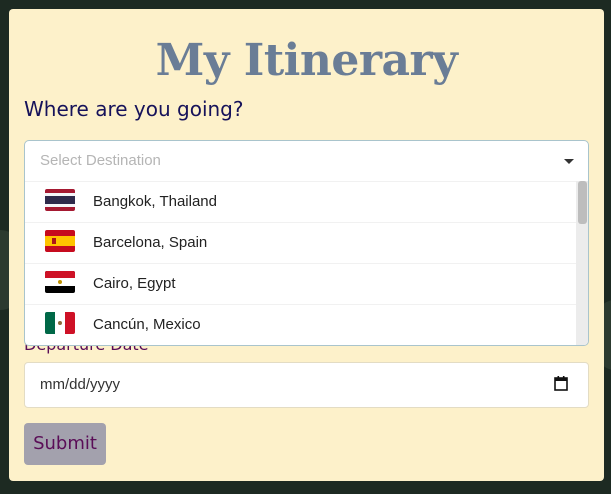 This screenshot has height=494, width=611. What do you see at coordinates (60, 323) in the screenshot?
I see `mexico-flag-icon` at bounding box center [60, 323].